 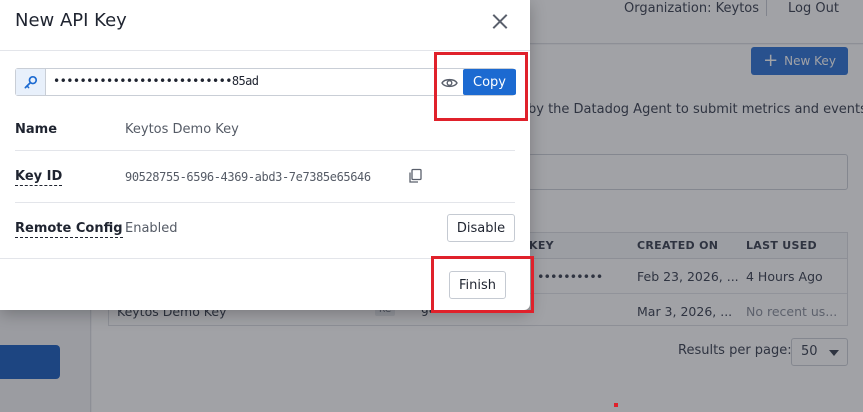 I want to click on close-icon, so click(x=500, y=21).